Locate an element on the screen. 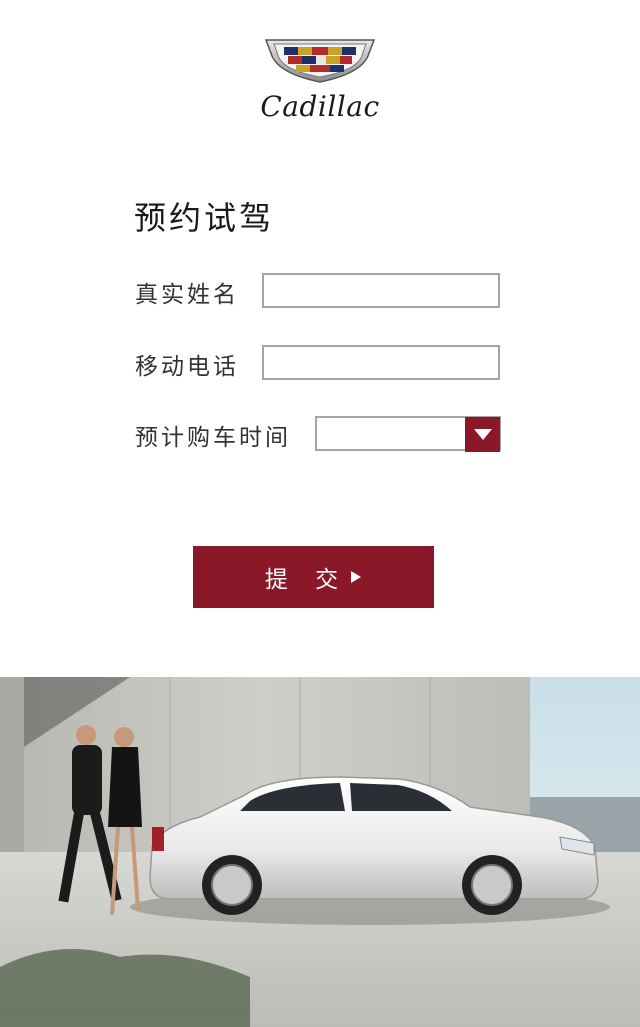 The height and width of the screenshot is (1027, 640). name-input is located at coordinates (381, 290).